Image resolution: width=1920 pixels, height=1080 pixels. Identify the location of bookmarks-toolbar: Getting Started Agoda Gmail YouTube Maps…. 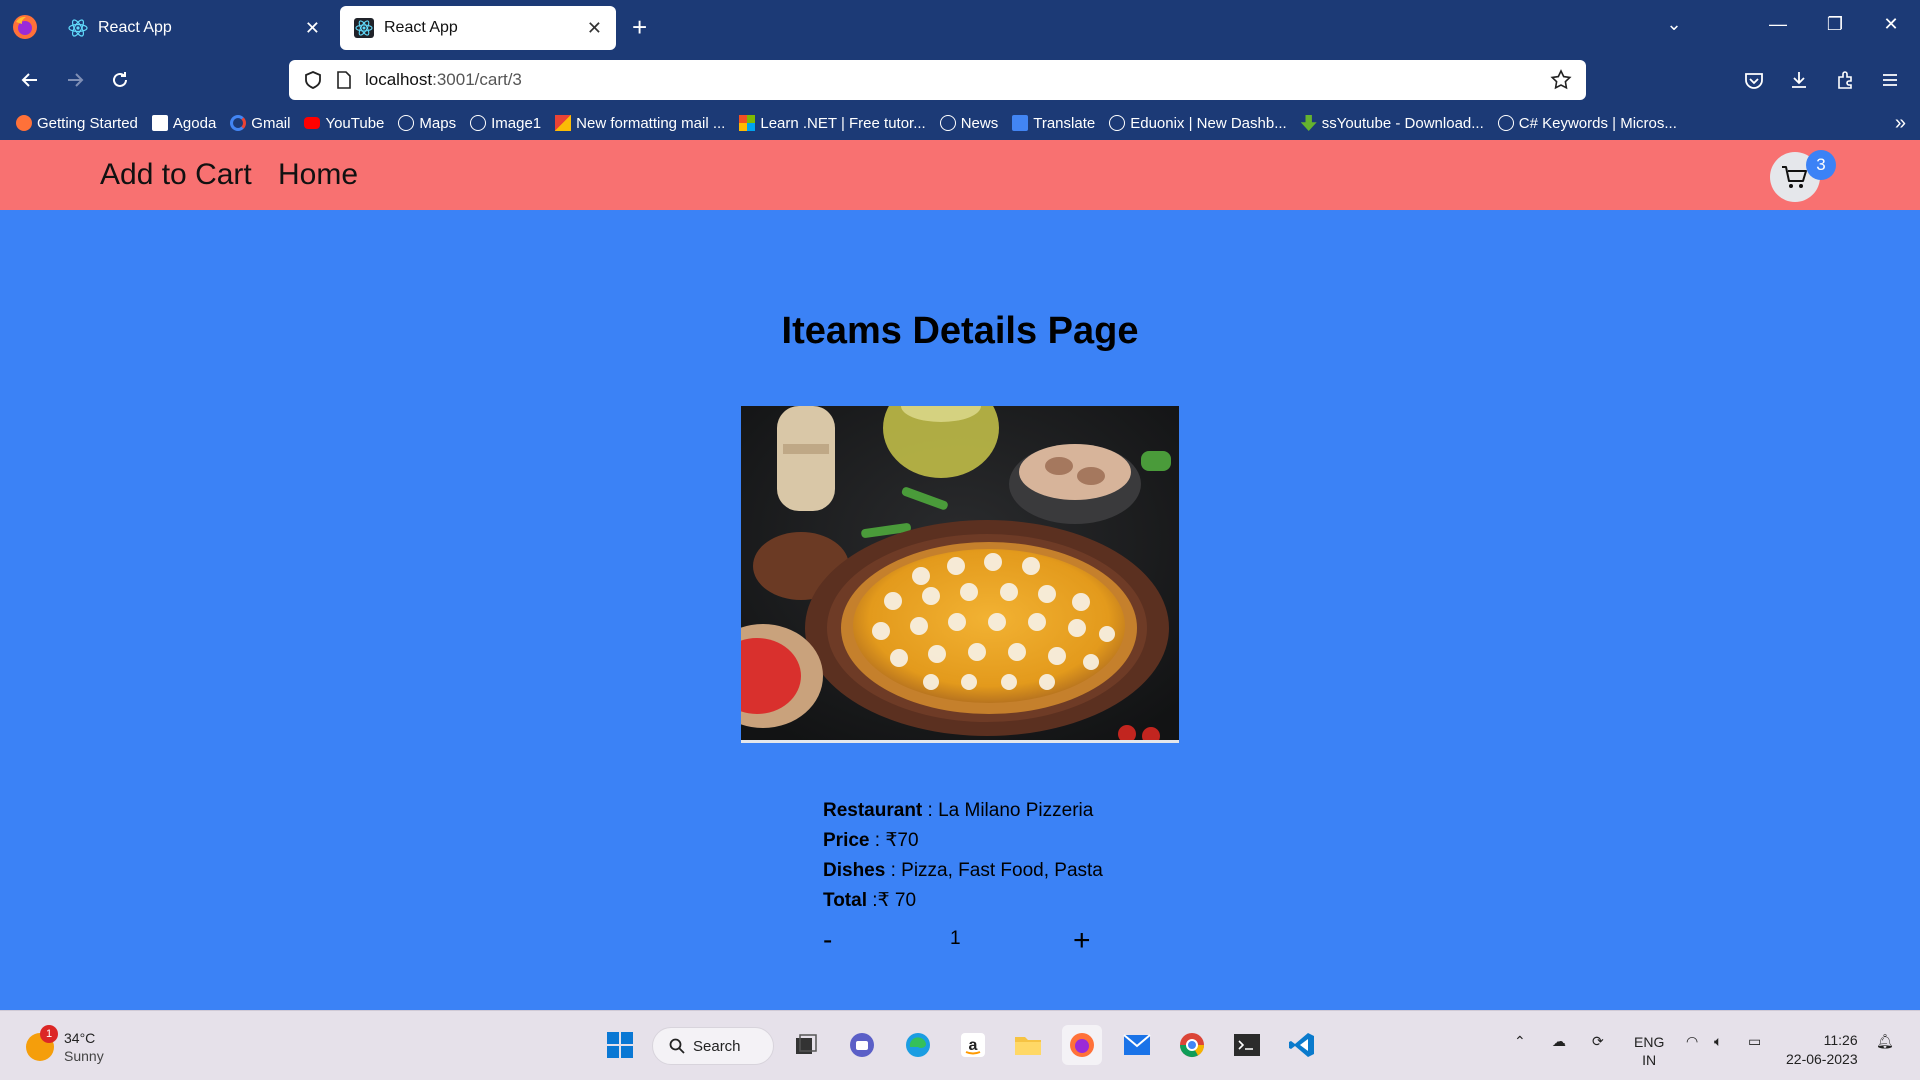
(960, 123).